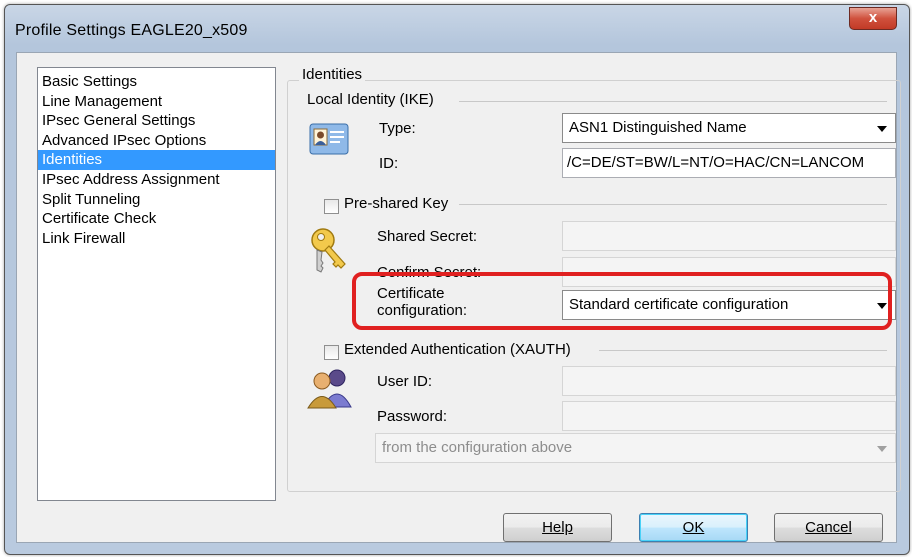 This screenshot has height=557, width=912. I want to click on xauth-divider, so click(743, 350).